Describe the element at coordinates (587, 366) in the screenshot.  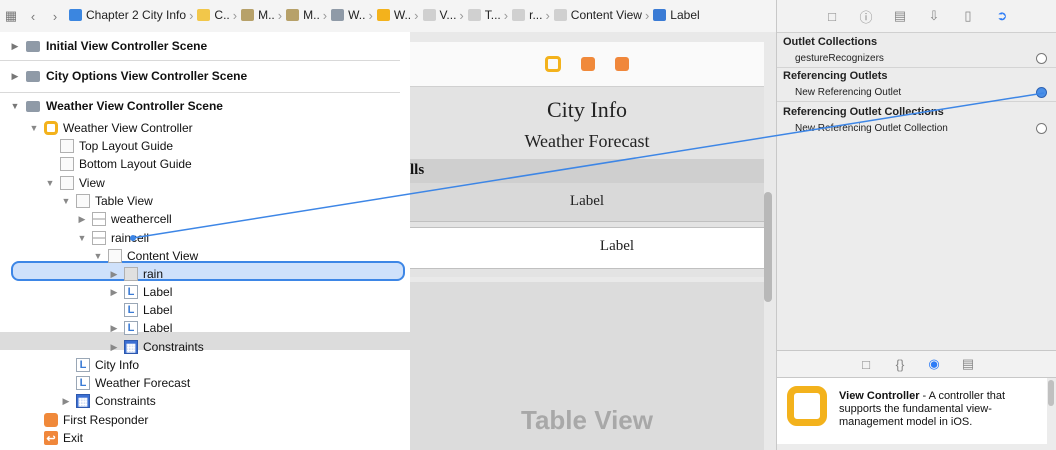
I see `table-view-area: Table View` at that location.